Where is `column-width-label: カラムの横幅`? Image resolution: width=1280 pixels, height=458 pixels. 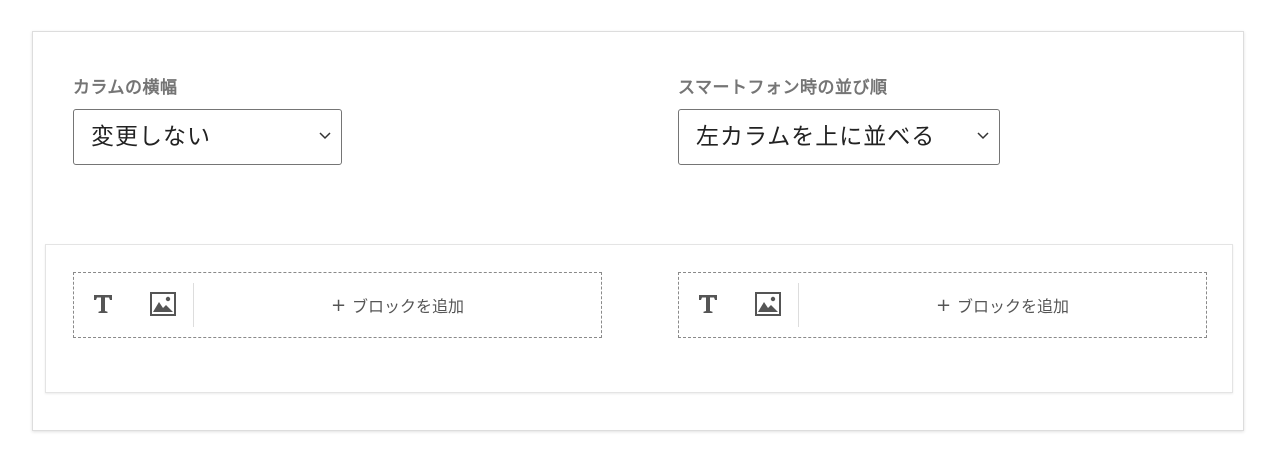 column-width-label: カラムの横幅 is located at coordinates (125, 88).